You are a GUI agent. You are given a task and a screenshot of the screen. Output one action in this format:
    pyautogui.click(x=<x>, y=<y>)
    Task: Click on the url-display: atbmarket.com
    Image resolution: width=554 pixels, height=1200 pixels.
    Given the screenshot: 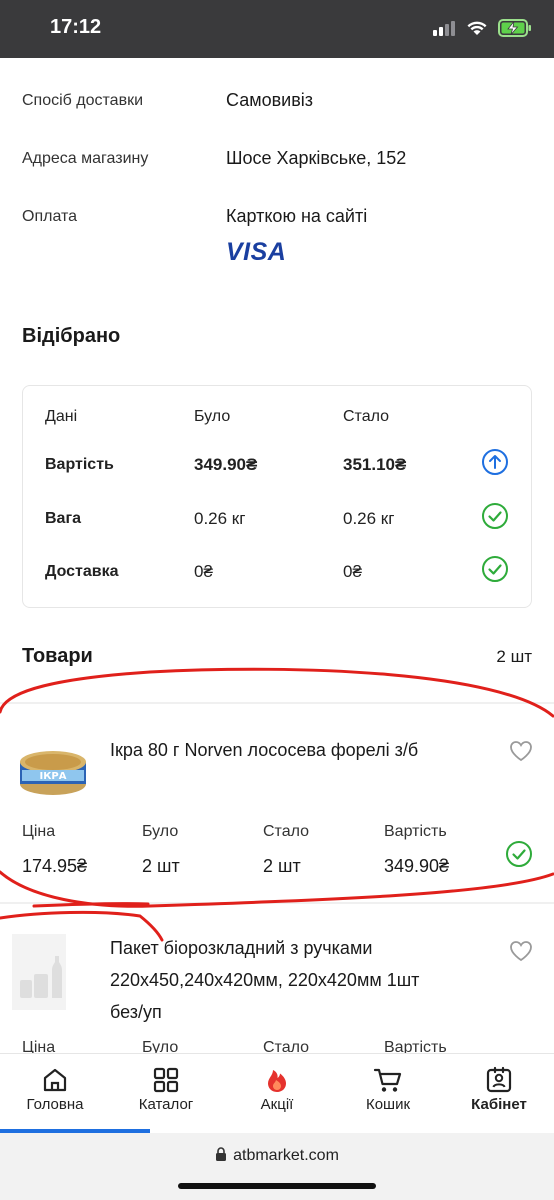 What is the action you would take?
    pyautogui.click(x=277, y=1156)
    